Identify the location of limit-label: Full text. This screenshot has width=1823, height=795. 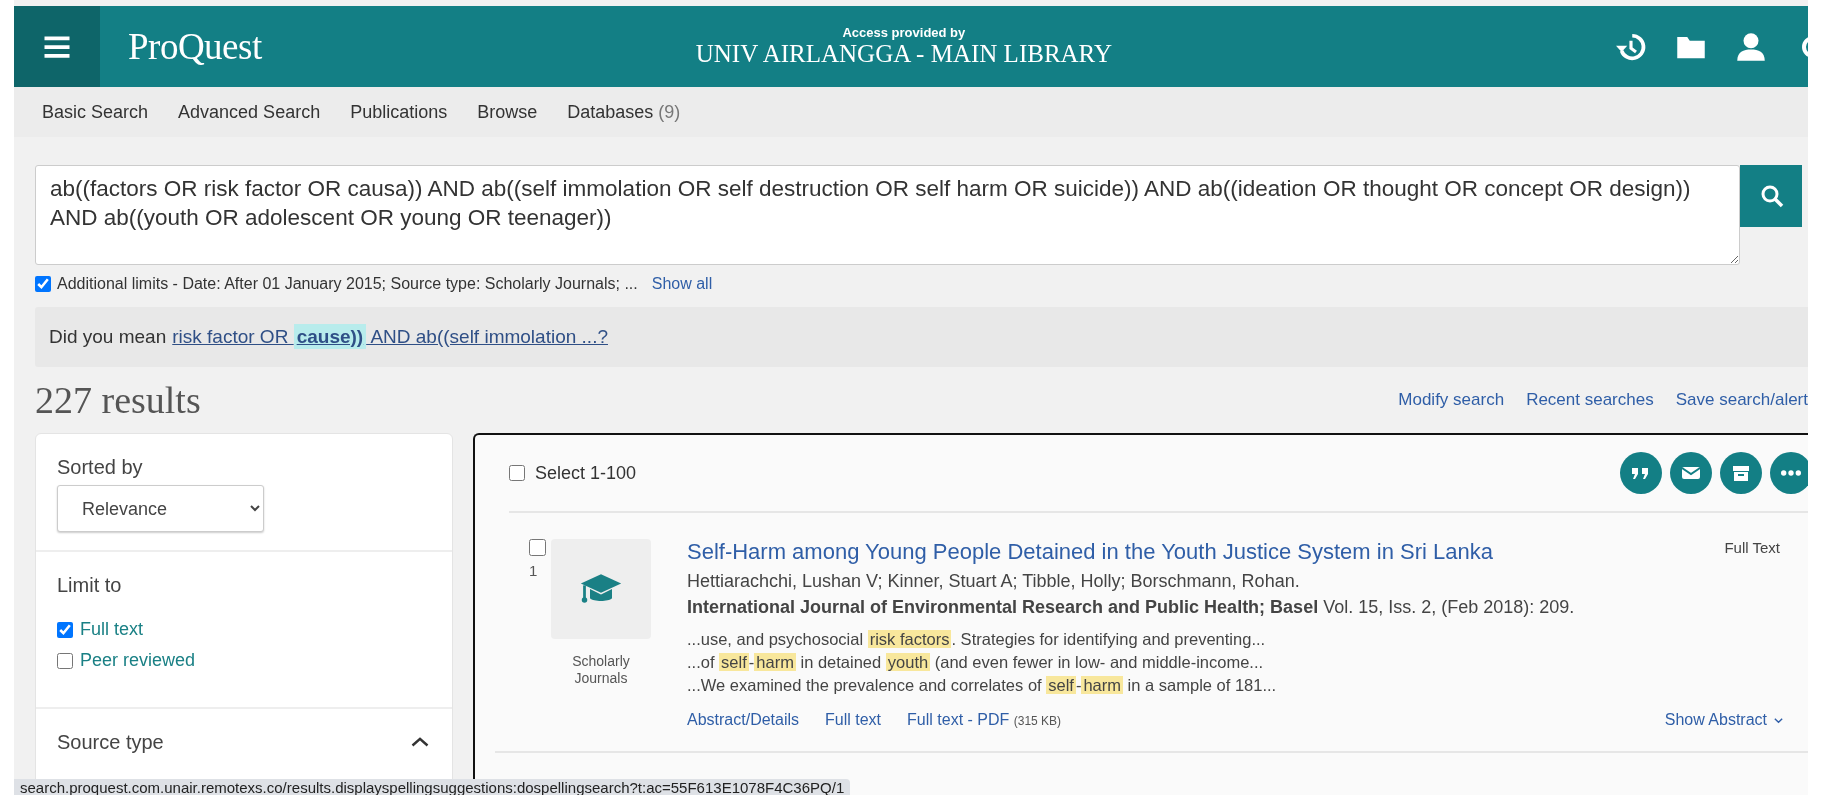
(112, 629).